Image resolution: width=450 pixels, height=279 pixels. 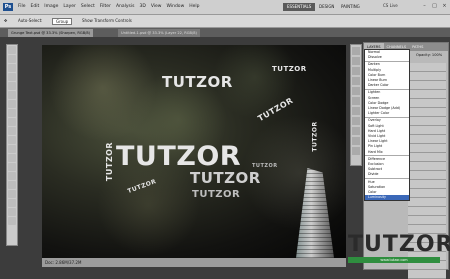 What do you see at coordinates (35, 6) in the screenshot?
I see `menu-item-edit: Edit` at bounding box center [35, 6].